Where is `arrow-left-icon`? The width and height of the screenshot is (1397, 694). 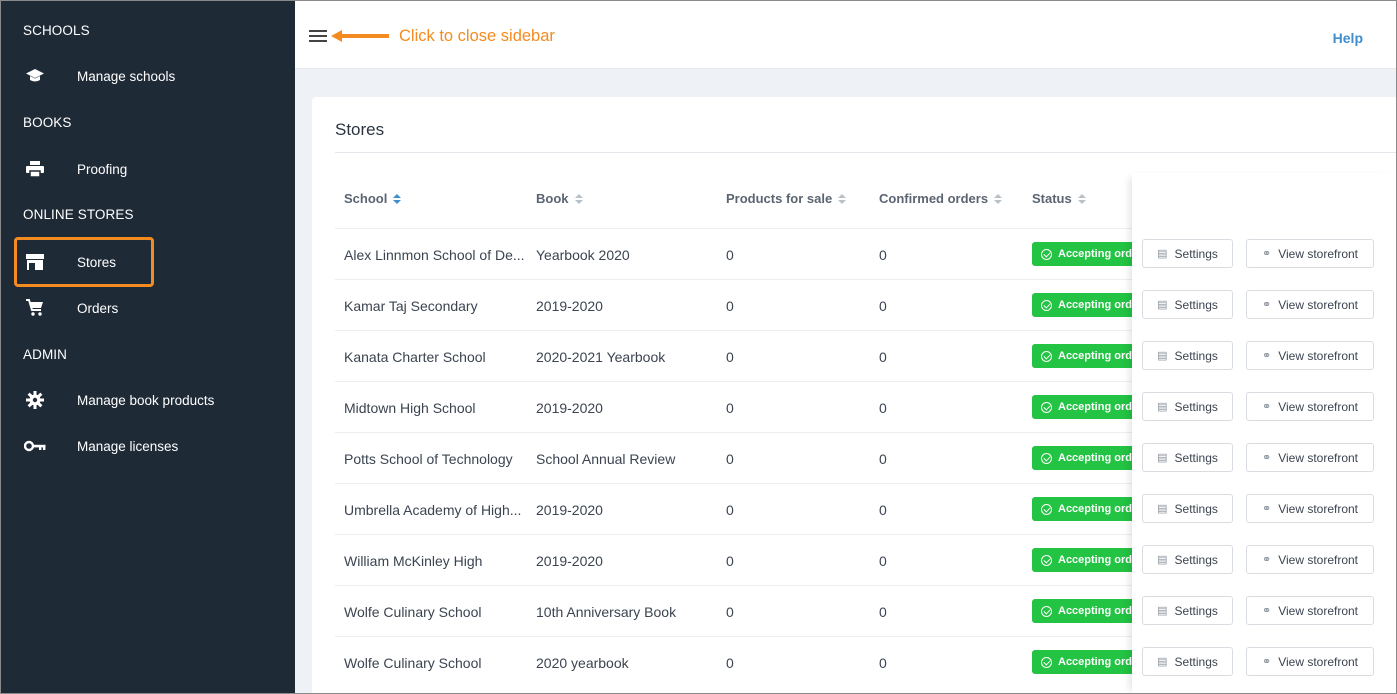 arrow-left-icon is located at coordinates (360, 36).